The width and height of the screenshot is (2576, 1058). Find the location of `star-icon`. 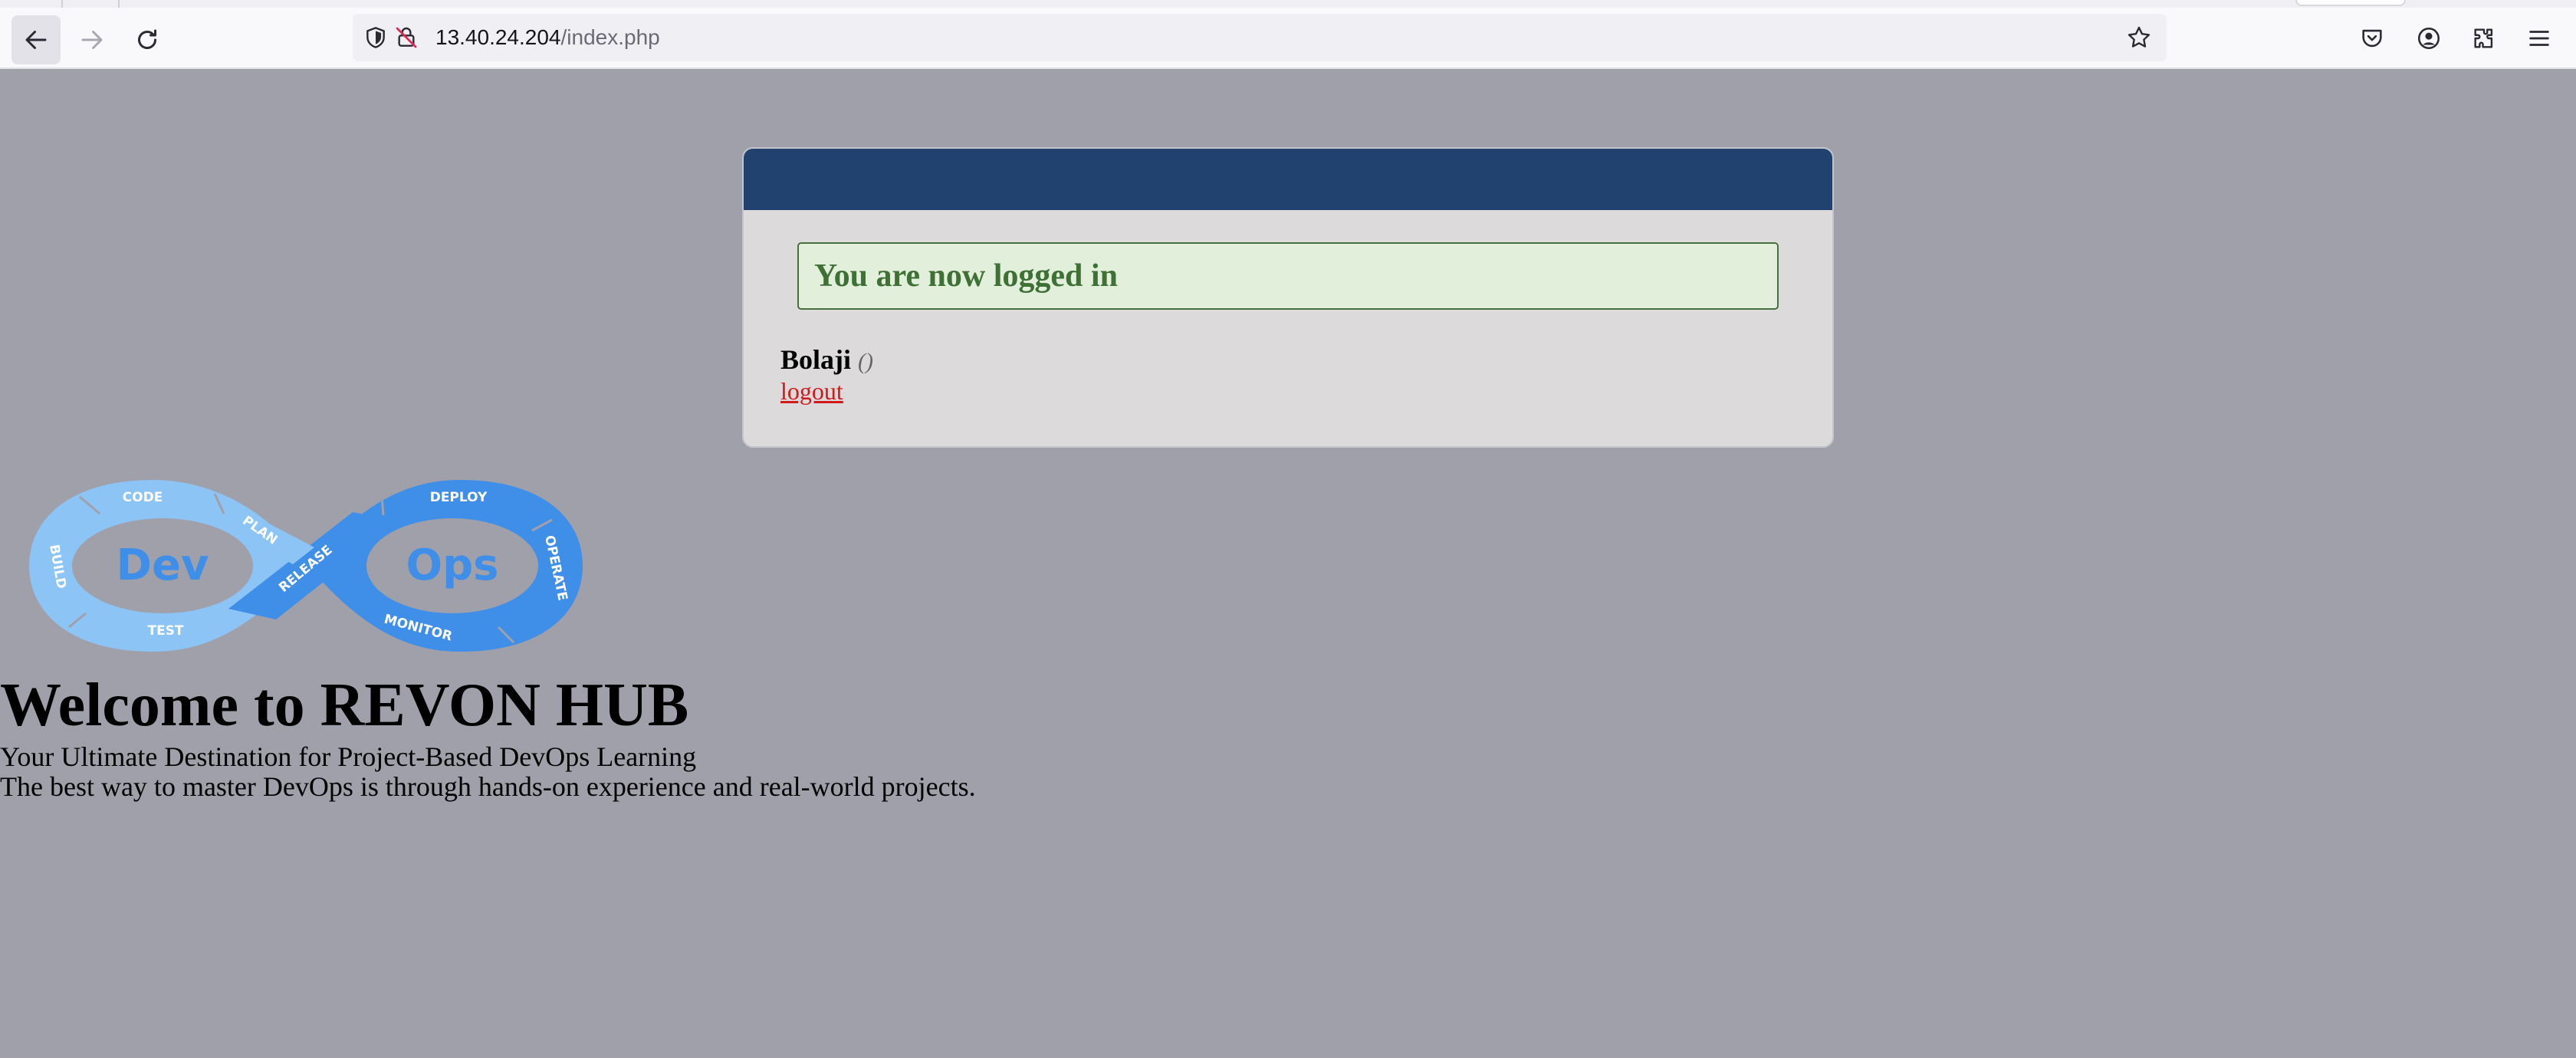

star-icon is located at coordinates (2139, 37).